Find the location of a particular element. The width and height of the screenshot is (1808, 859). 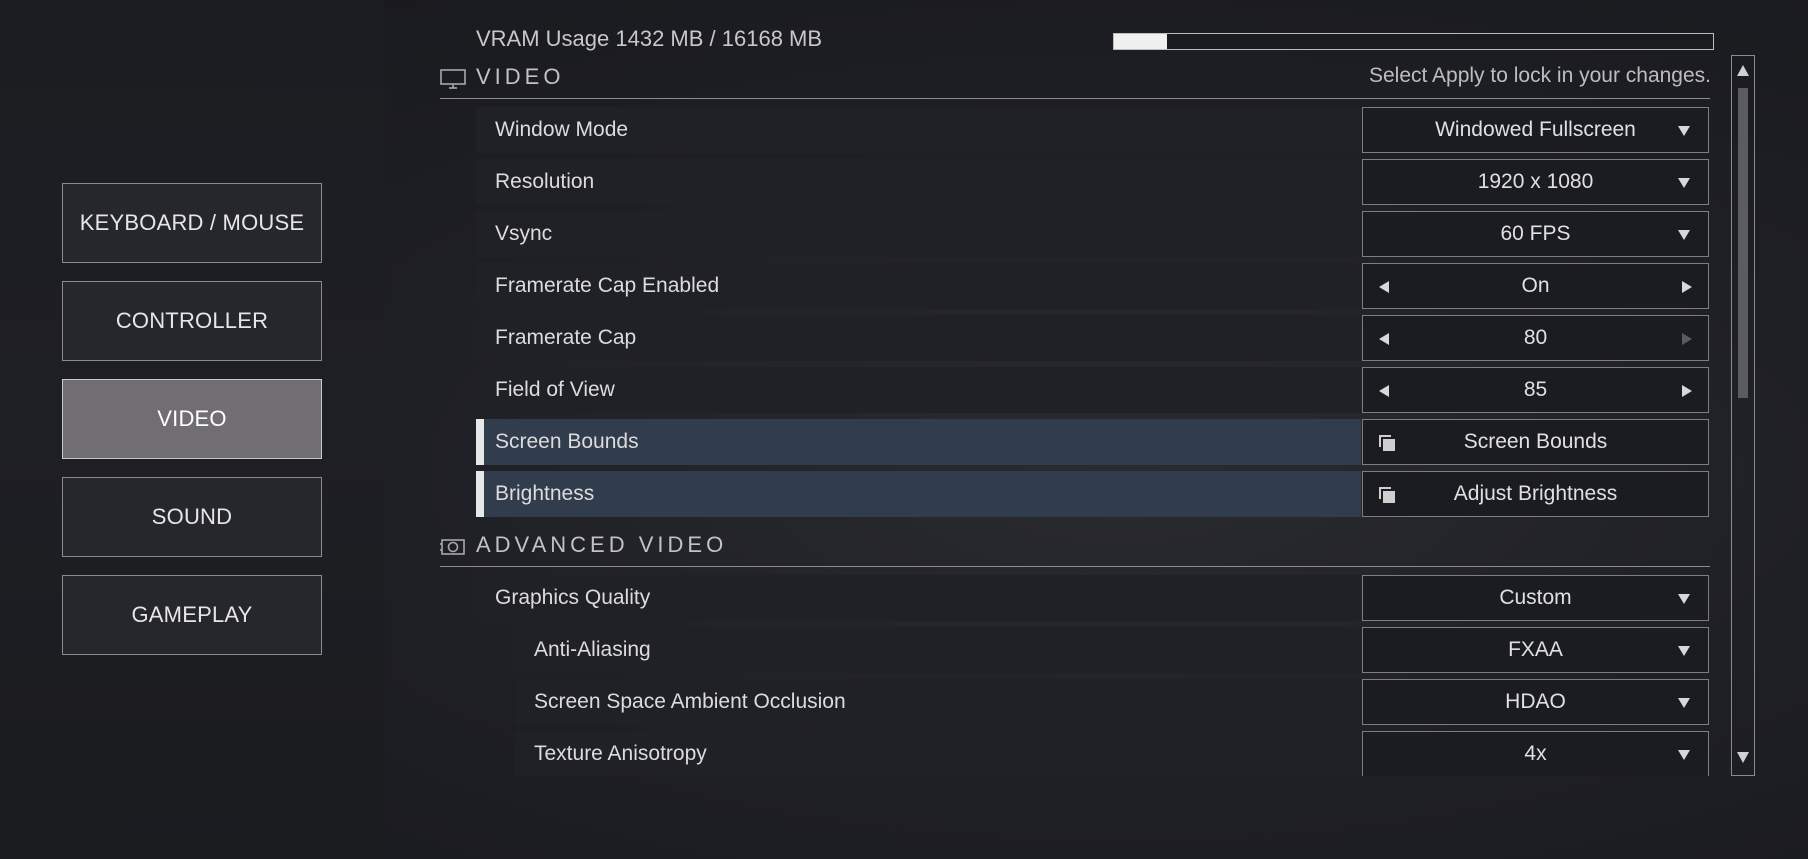

setting-label: Framerate Cap is located at coordinates (566, 337).